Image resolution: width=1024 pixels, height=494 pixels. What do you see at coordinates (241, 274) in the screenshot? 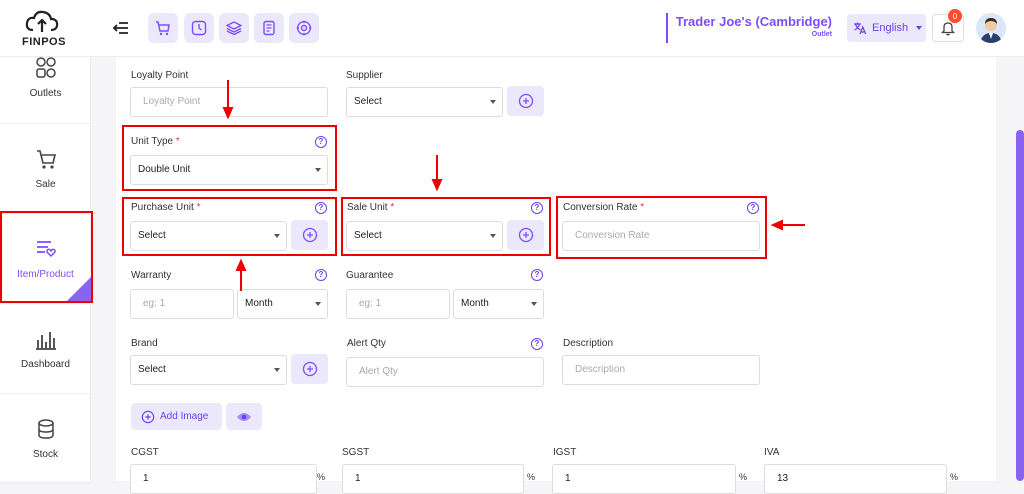
I see `arrow-up-purchase-unit` at bounding box center [241, 274].